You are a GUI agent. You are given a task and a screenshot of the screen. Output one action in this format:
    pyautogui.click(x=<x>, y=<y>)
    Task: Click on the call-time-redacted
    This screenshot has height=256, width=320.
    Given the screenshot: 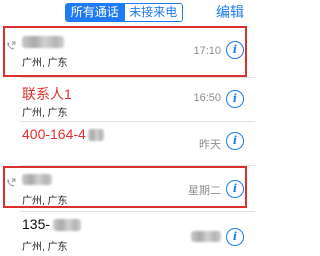 What is the action you would take?
    pyautogui.click(x=206, y=236)
    